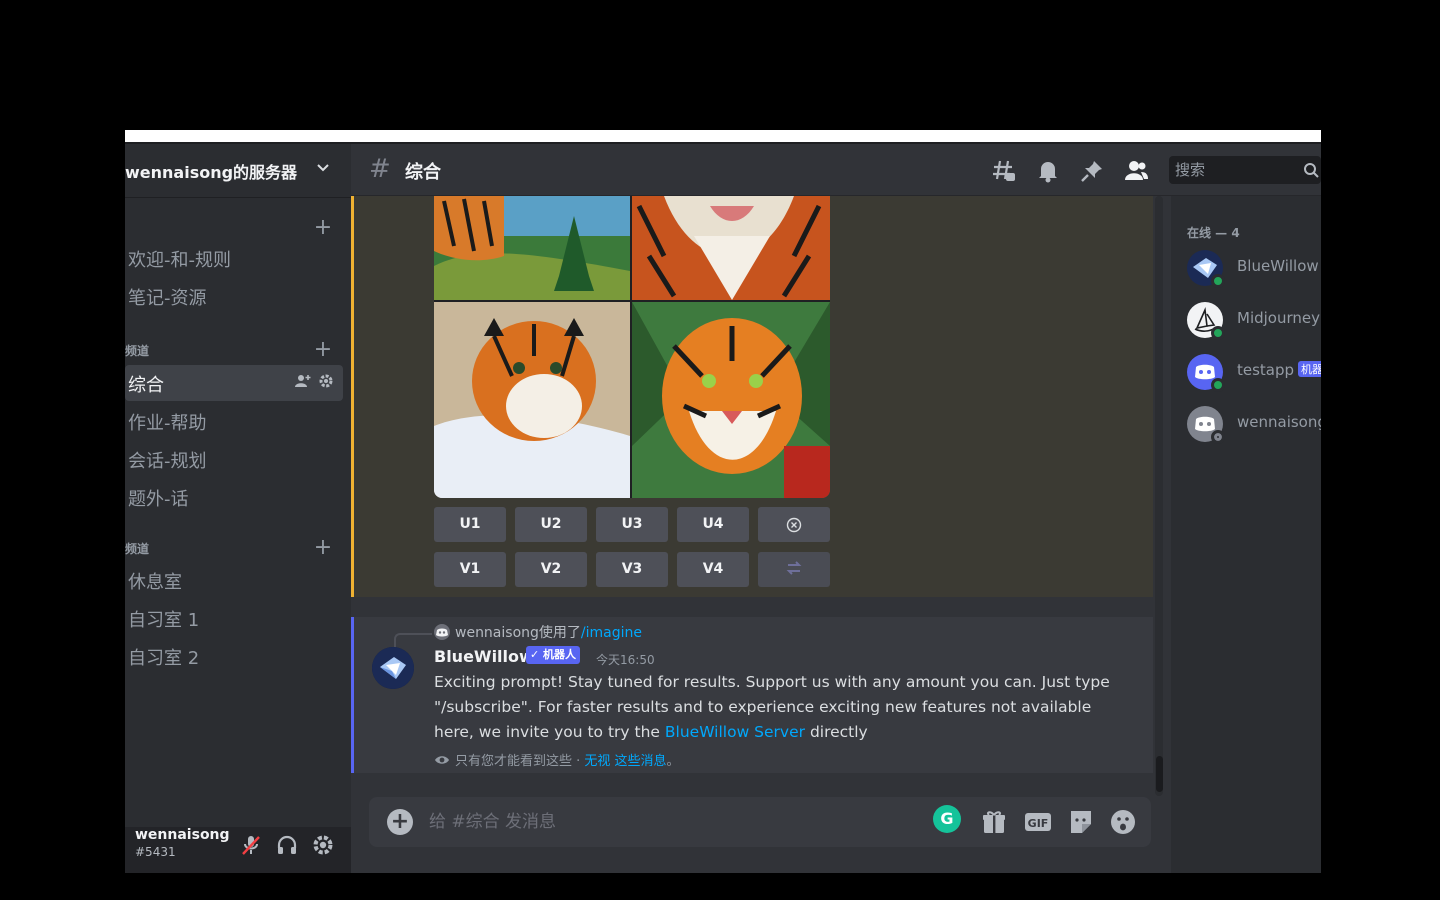  I want to click on server-header: wennaisong的服务器, so click(238, 171).